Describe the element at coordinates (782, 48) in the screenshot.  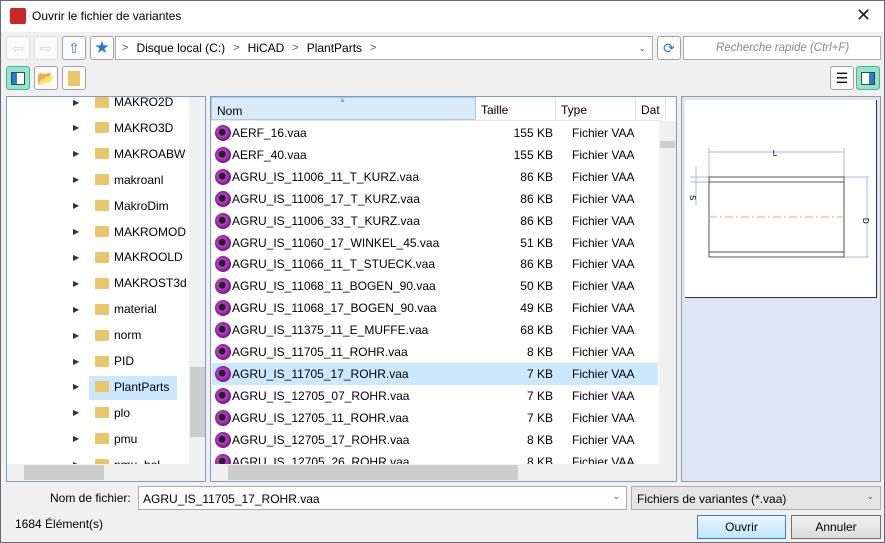
I see `search-input: Recherche rapide (Ctrl+F)` at that location.